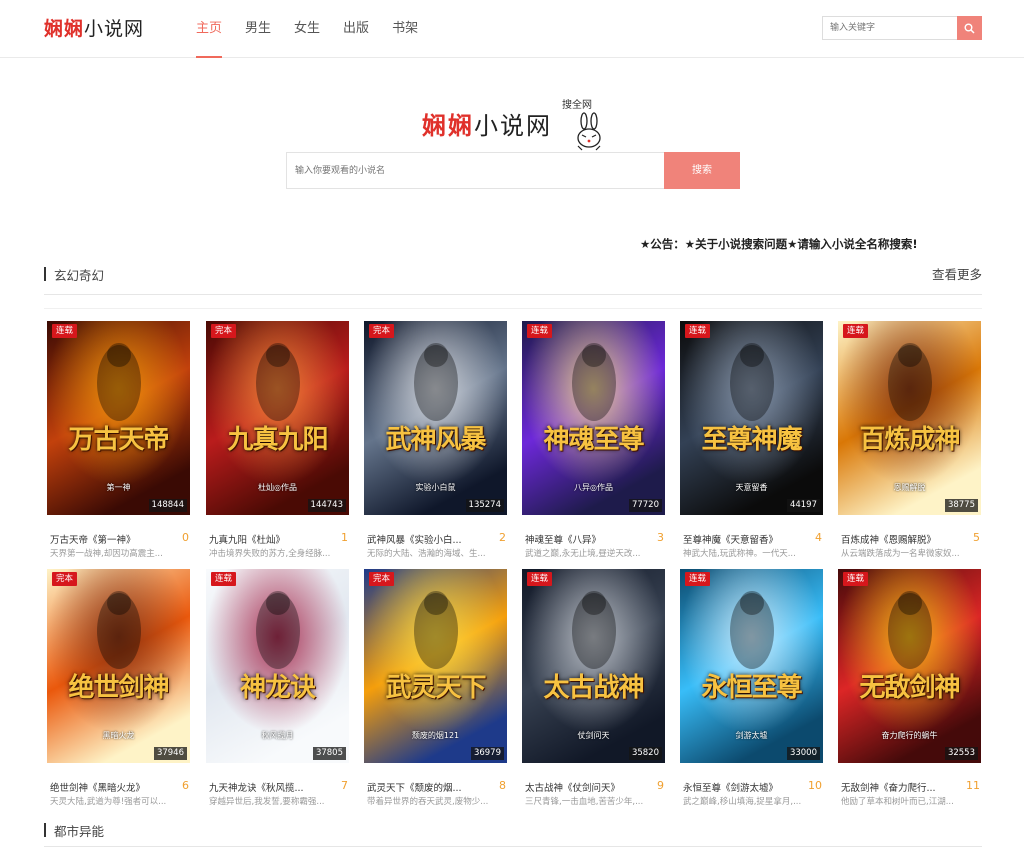  Describe the element at coordinates (118, 418) in the screenshot. I see `book-cover: 万古天帝 第一神 连载 148844` at that location.